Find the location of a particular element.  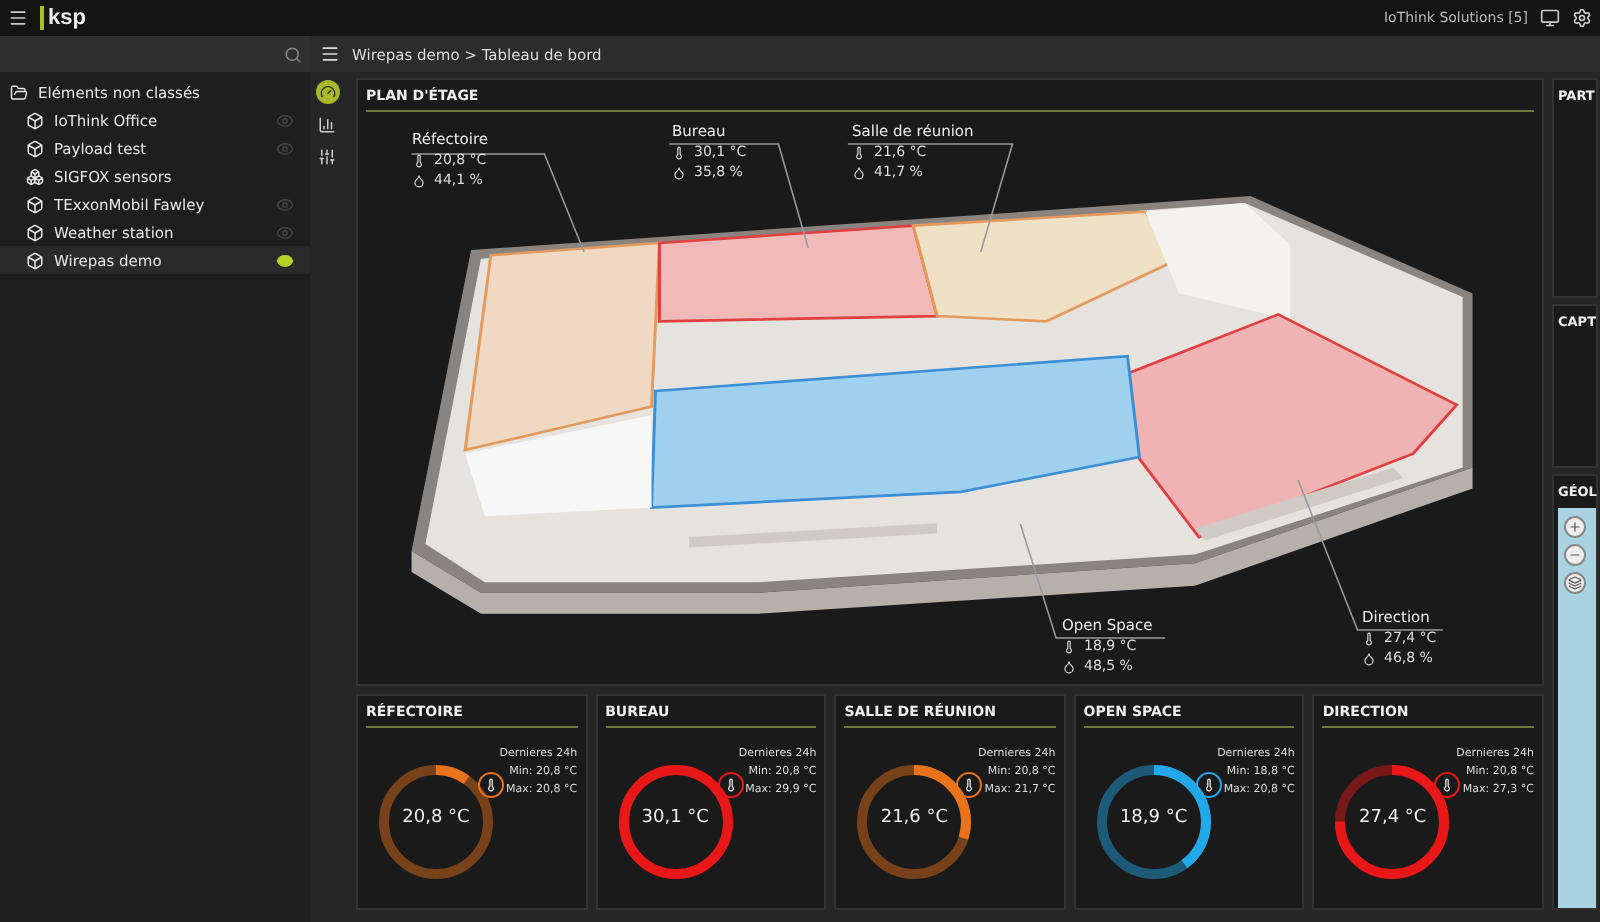

folder-icon is located at coordinates (19, 92).